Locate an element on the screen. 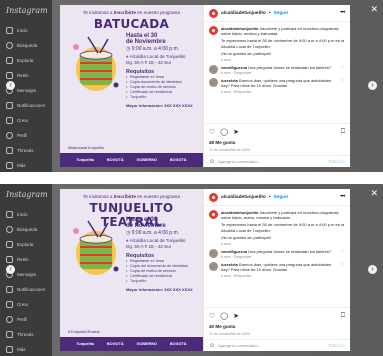 This screenshot has height=356, width=383. sidebar-item-label: Búsqueda is located at coordinates (27, 229).